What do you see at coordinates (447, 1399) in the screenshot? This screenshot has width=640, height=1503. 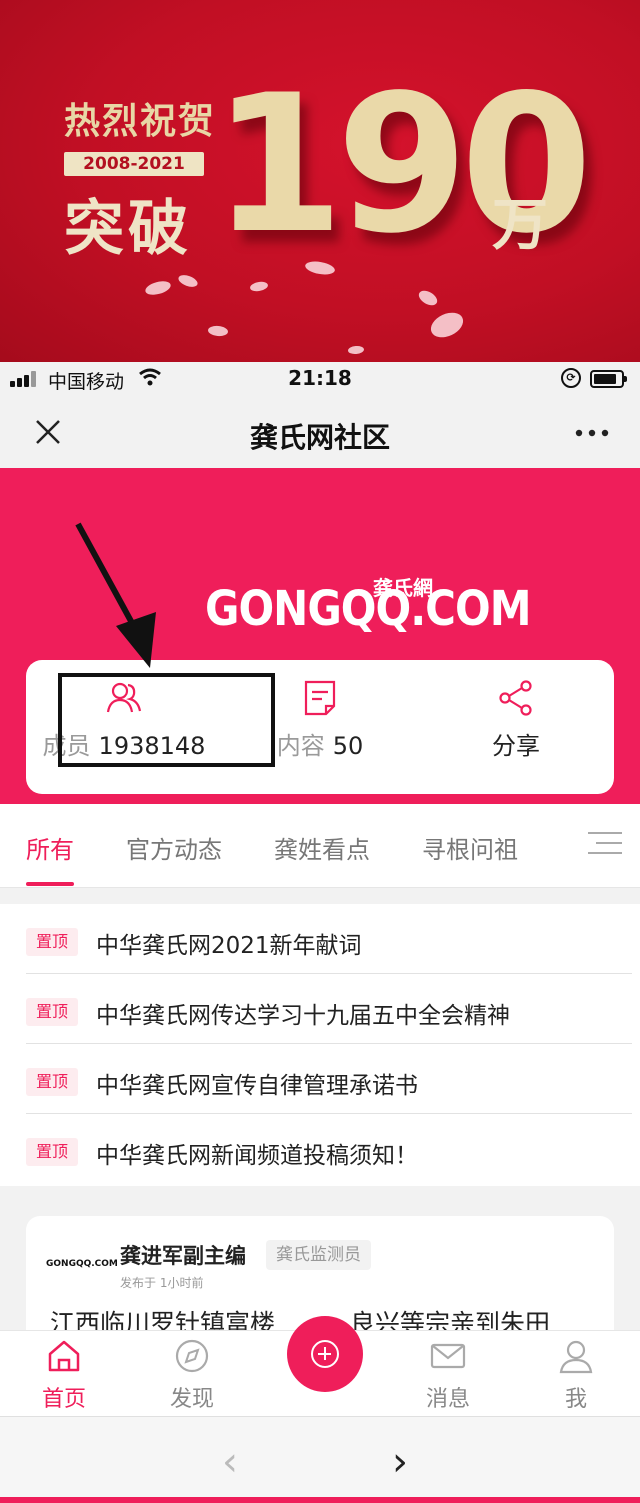 I see `tabbar-label: 消息` at bounding box center [447, 1399].